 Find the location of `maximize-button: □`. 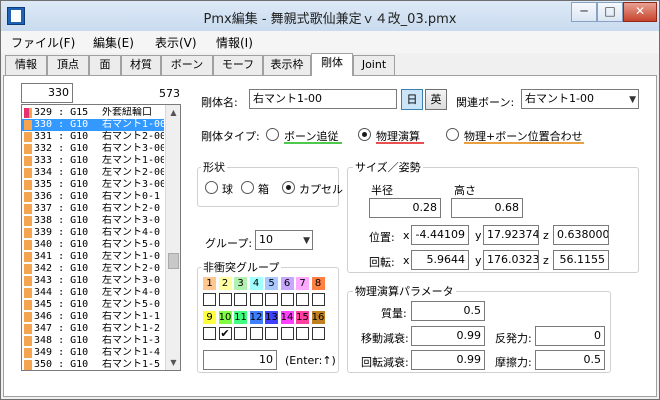

maximize-button: □ is located at coordinates (610, 12).